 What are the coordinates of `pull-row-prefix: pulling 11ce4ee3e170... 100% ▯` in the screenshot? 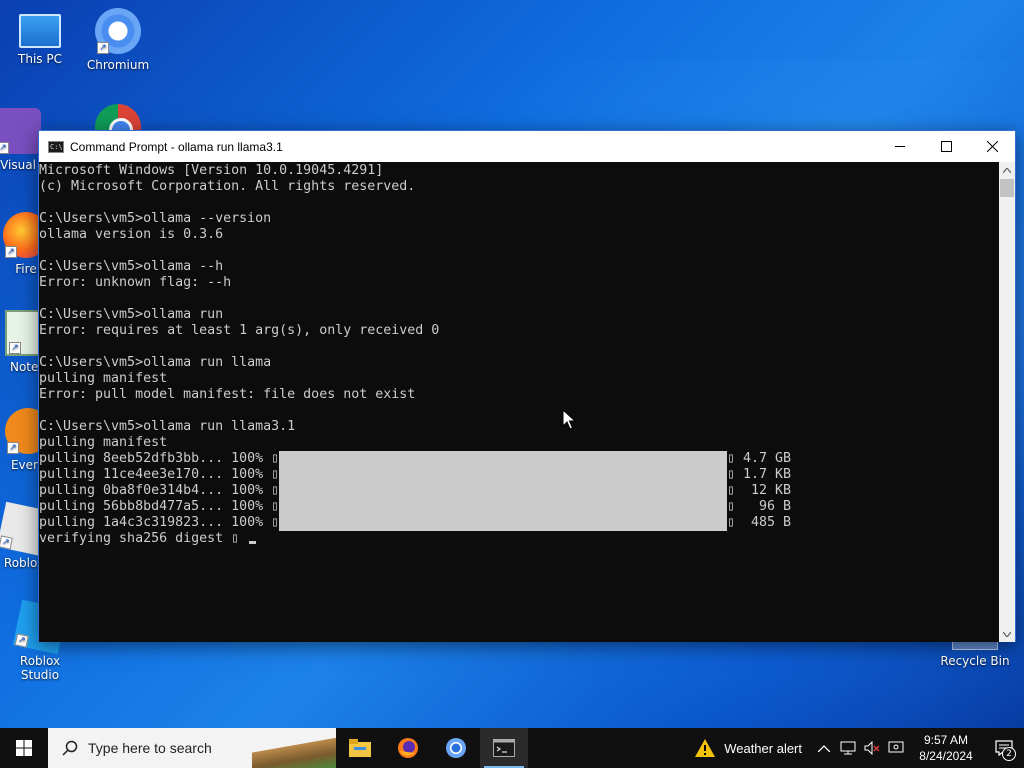 It's located at (159, 474).